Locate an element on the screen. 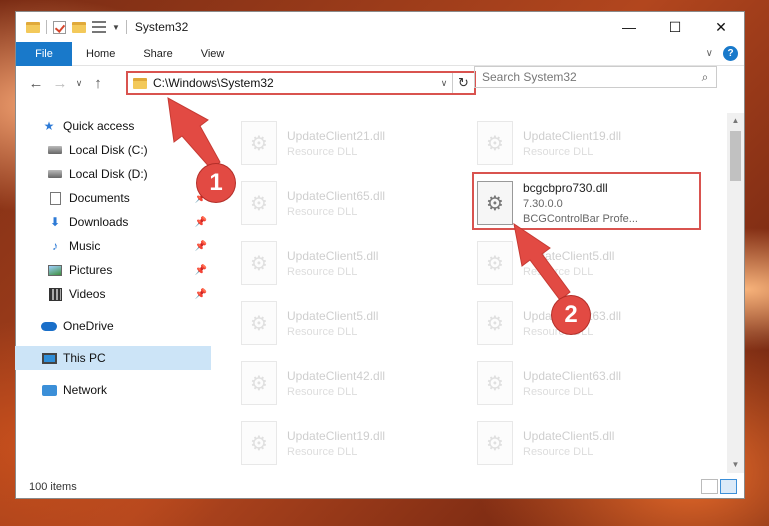 The width and height of the screenshot is (769, 526). scrollbar-thumb is located at coordinates (735, 156).